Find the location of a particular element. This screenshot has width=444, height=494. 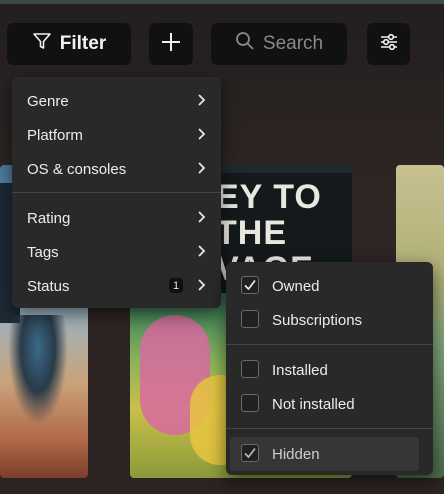

menu-item-status: Status 1 is located at coordinates (116, 286).